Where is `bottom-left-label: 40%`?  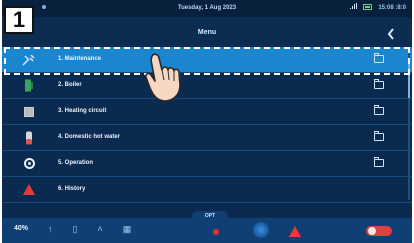
bottom-left-label: 40% is located at coordinates (21, 228).